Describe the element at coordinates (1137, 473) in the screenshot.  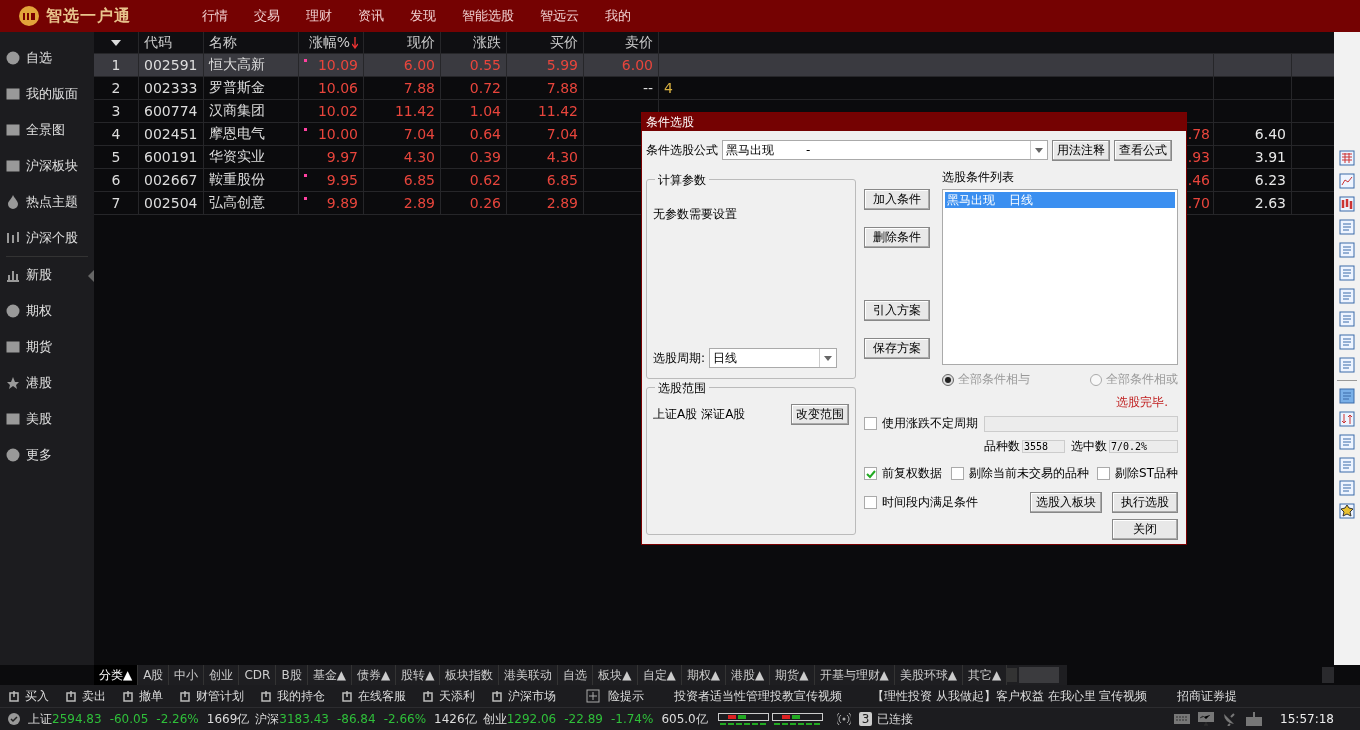
I see `checkbox: 剔除ST品种` at that location.